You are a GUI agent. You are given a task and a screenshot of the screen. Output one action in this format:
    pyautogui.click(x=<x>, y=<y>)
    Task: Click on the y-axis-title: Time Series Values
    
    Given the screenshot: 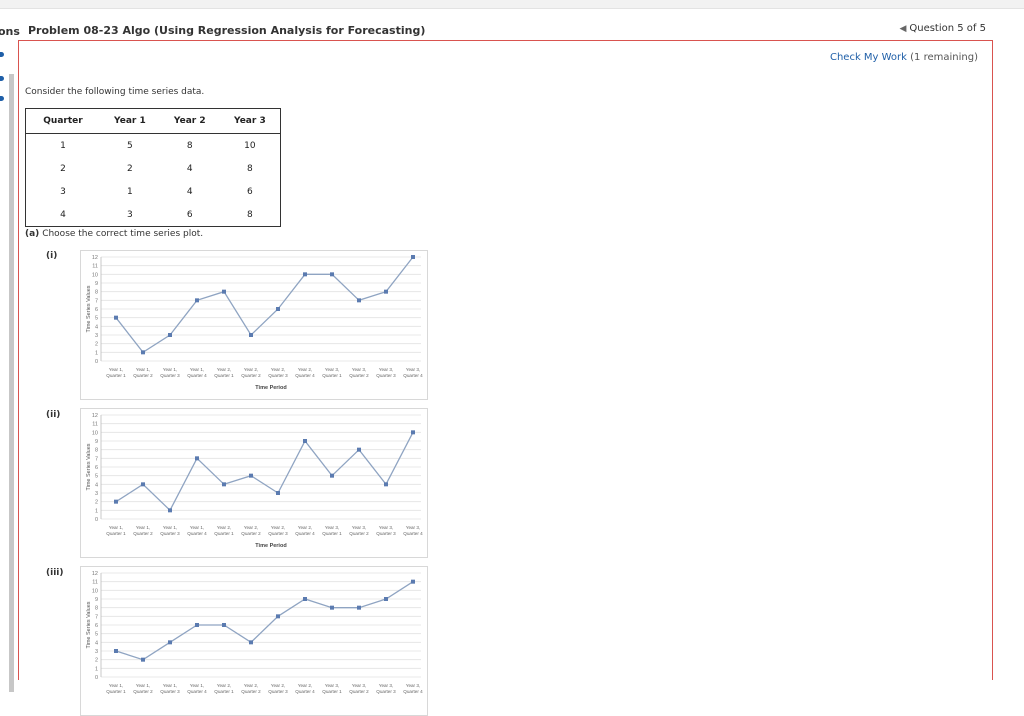 What is the action you would take?
    pyautogui.click(x=89, y=466)
    